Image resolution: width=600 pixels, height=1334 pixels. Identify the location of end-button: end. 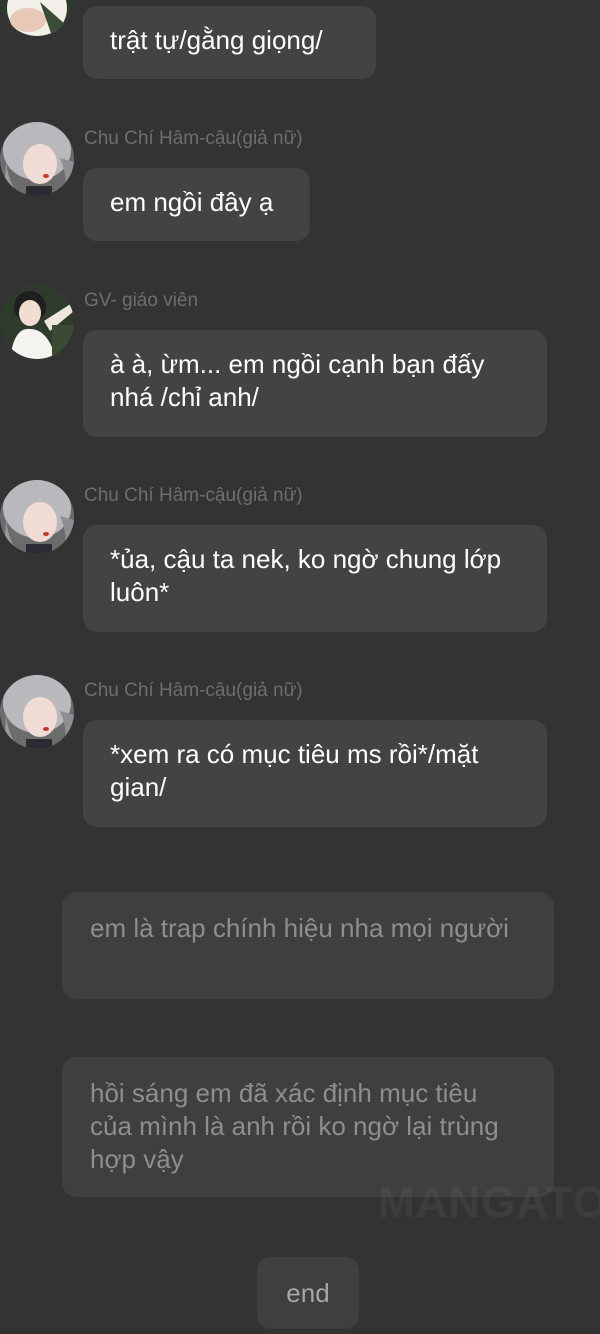
(308, 1293).